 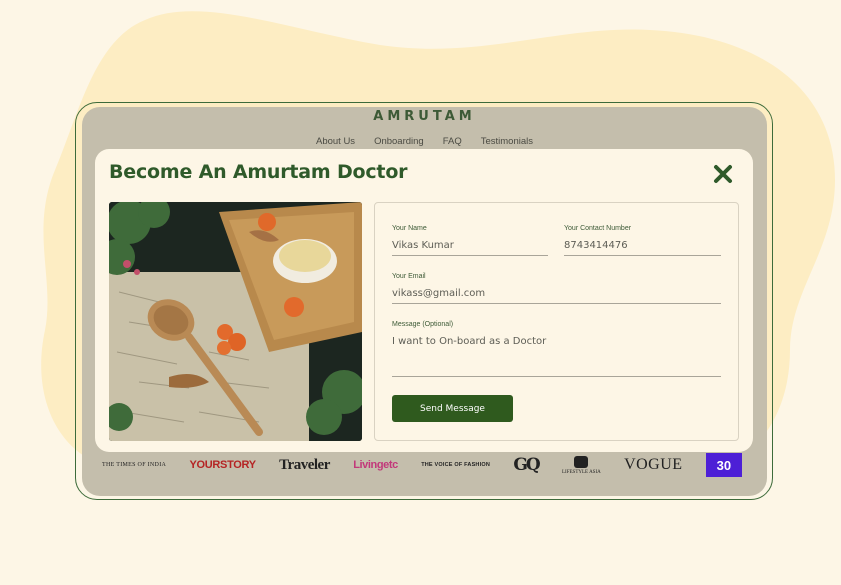 I want to click on logo-times-of-india: THE TIMES OF INDIA, so click(x=134, y=465).